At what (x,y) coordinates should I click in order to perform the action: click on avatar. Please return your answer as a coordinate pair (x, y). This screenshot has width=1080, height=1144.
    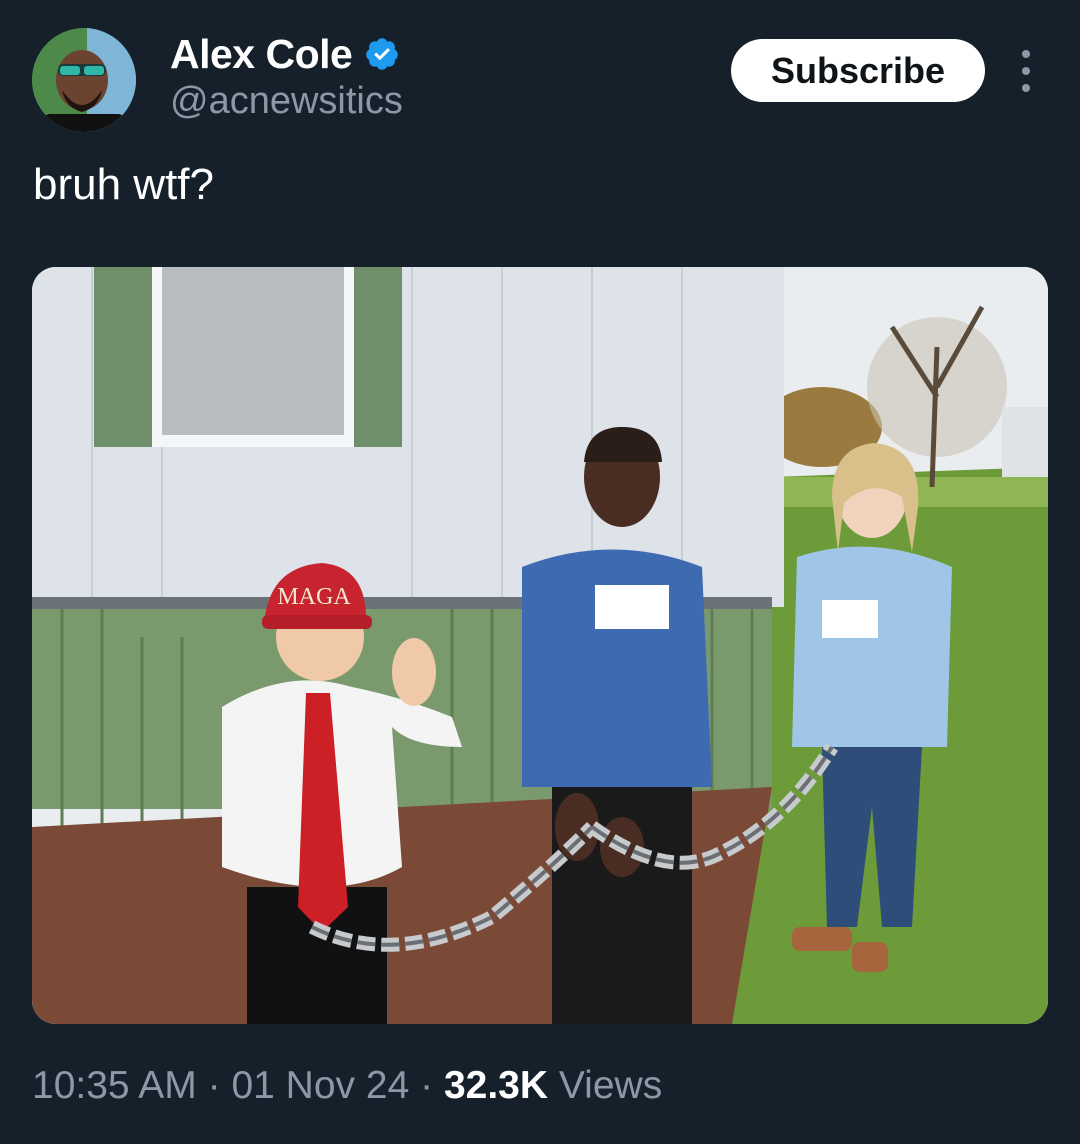
    Looking at the image, I should click on (84, 80).